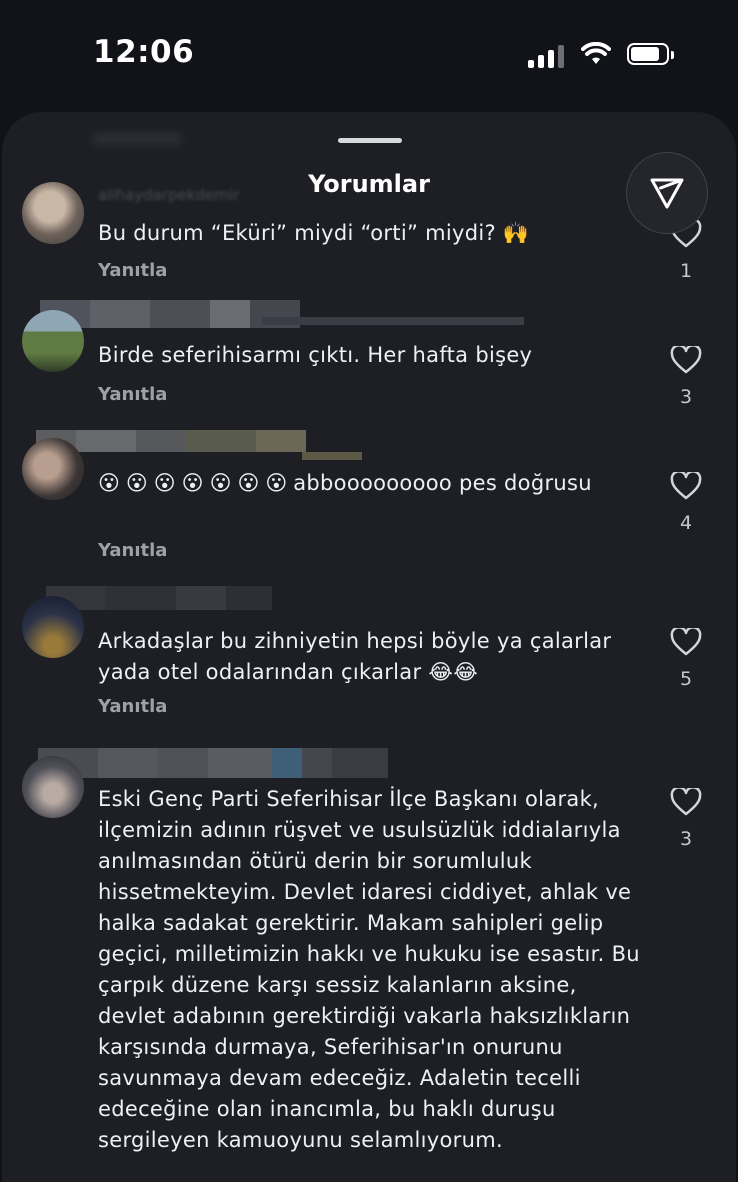 Image resolution: width=738 pixels, height=1182 pixels. I want to click on cellular-signal-icon, so click(548, 56).